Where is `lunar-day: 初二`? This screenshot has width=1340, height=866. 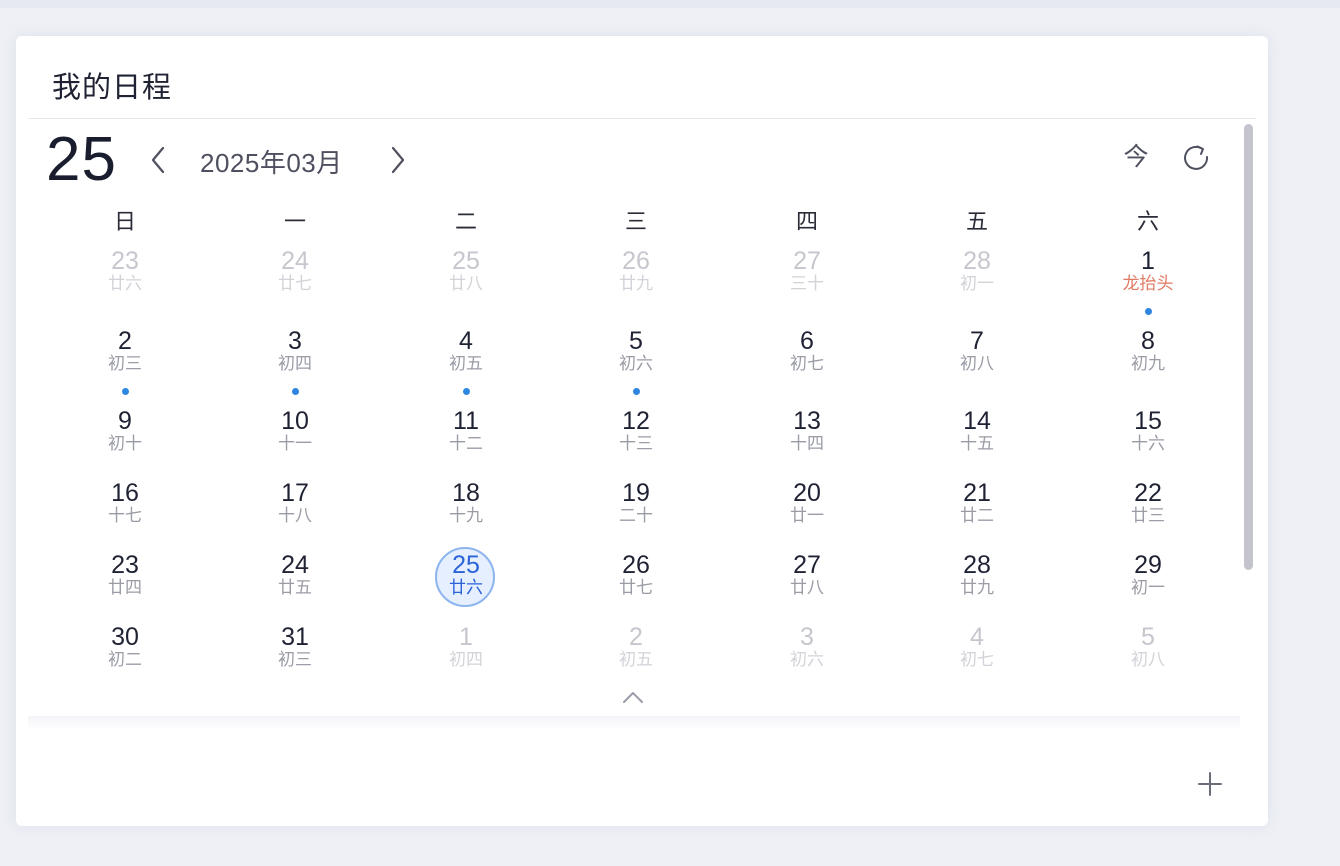 lunar-day: 初二 is located at coordinates (125, 659).